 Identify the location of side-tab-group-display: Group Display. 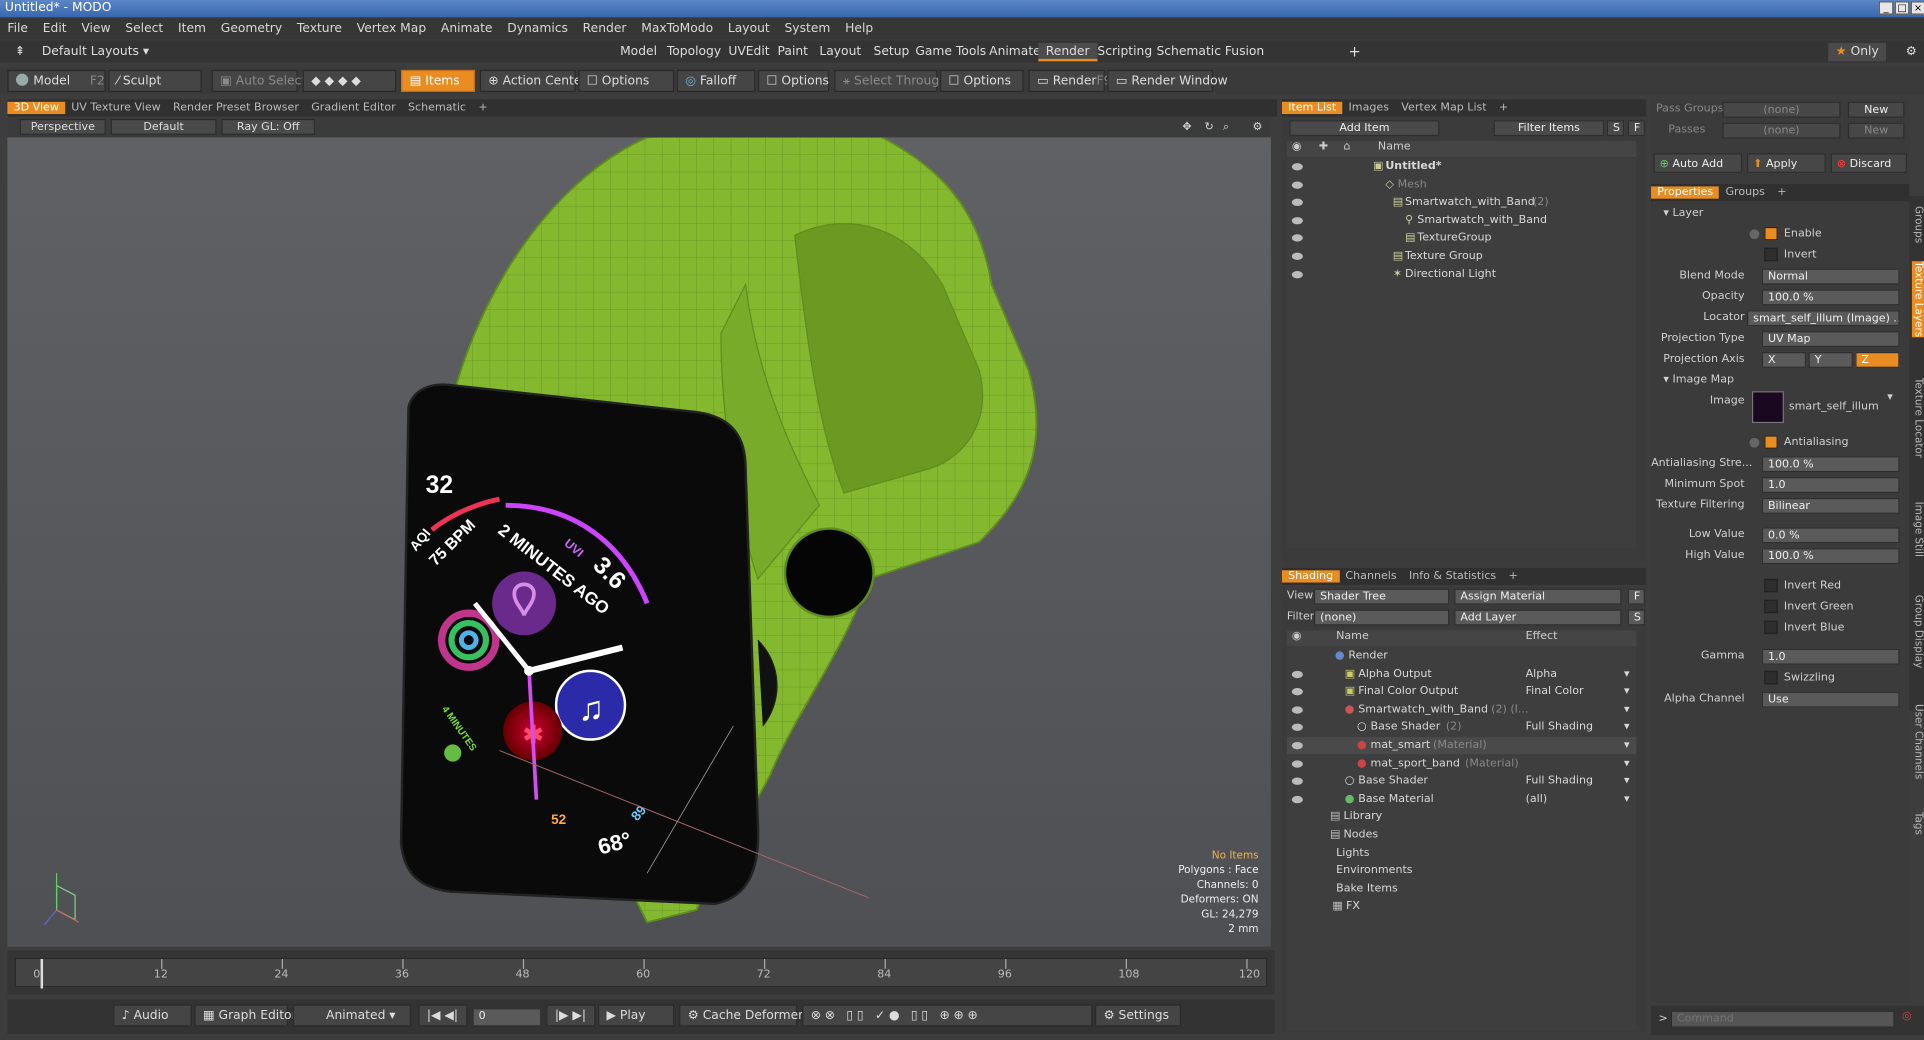
(1918, 631).